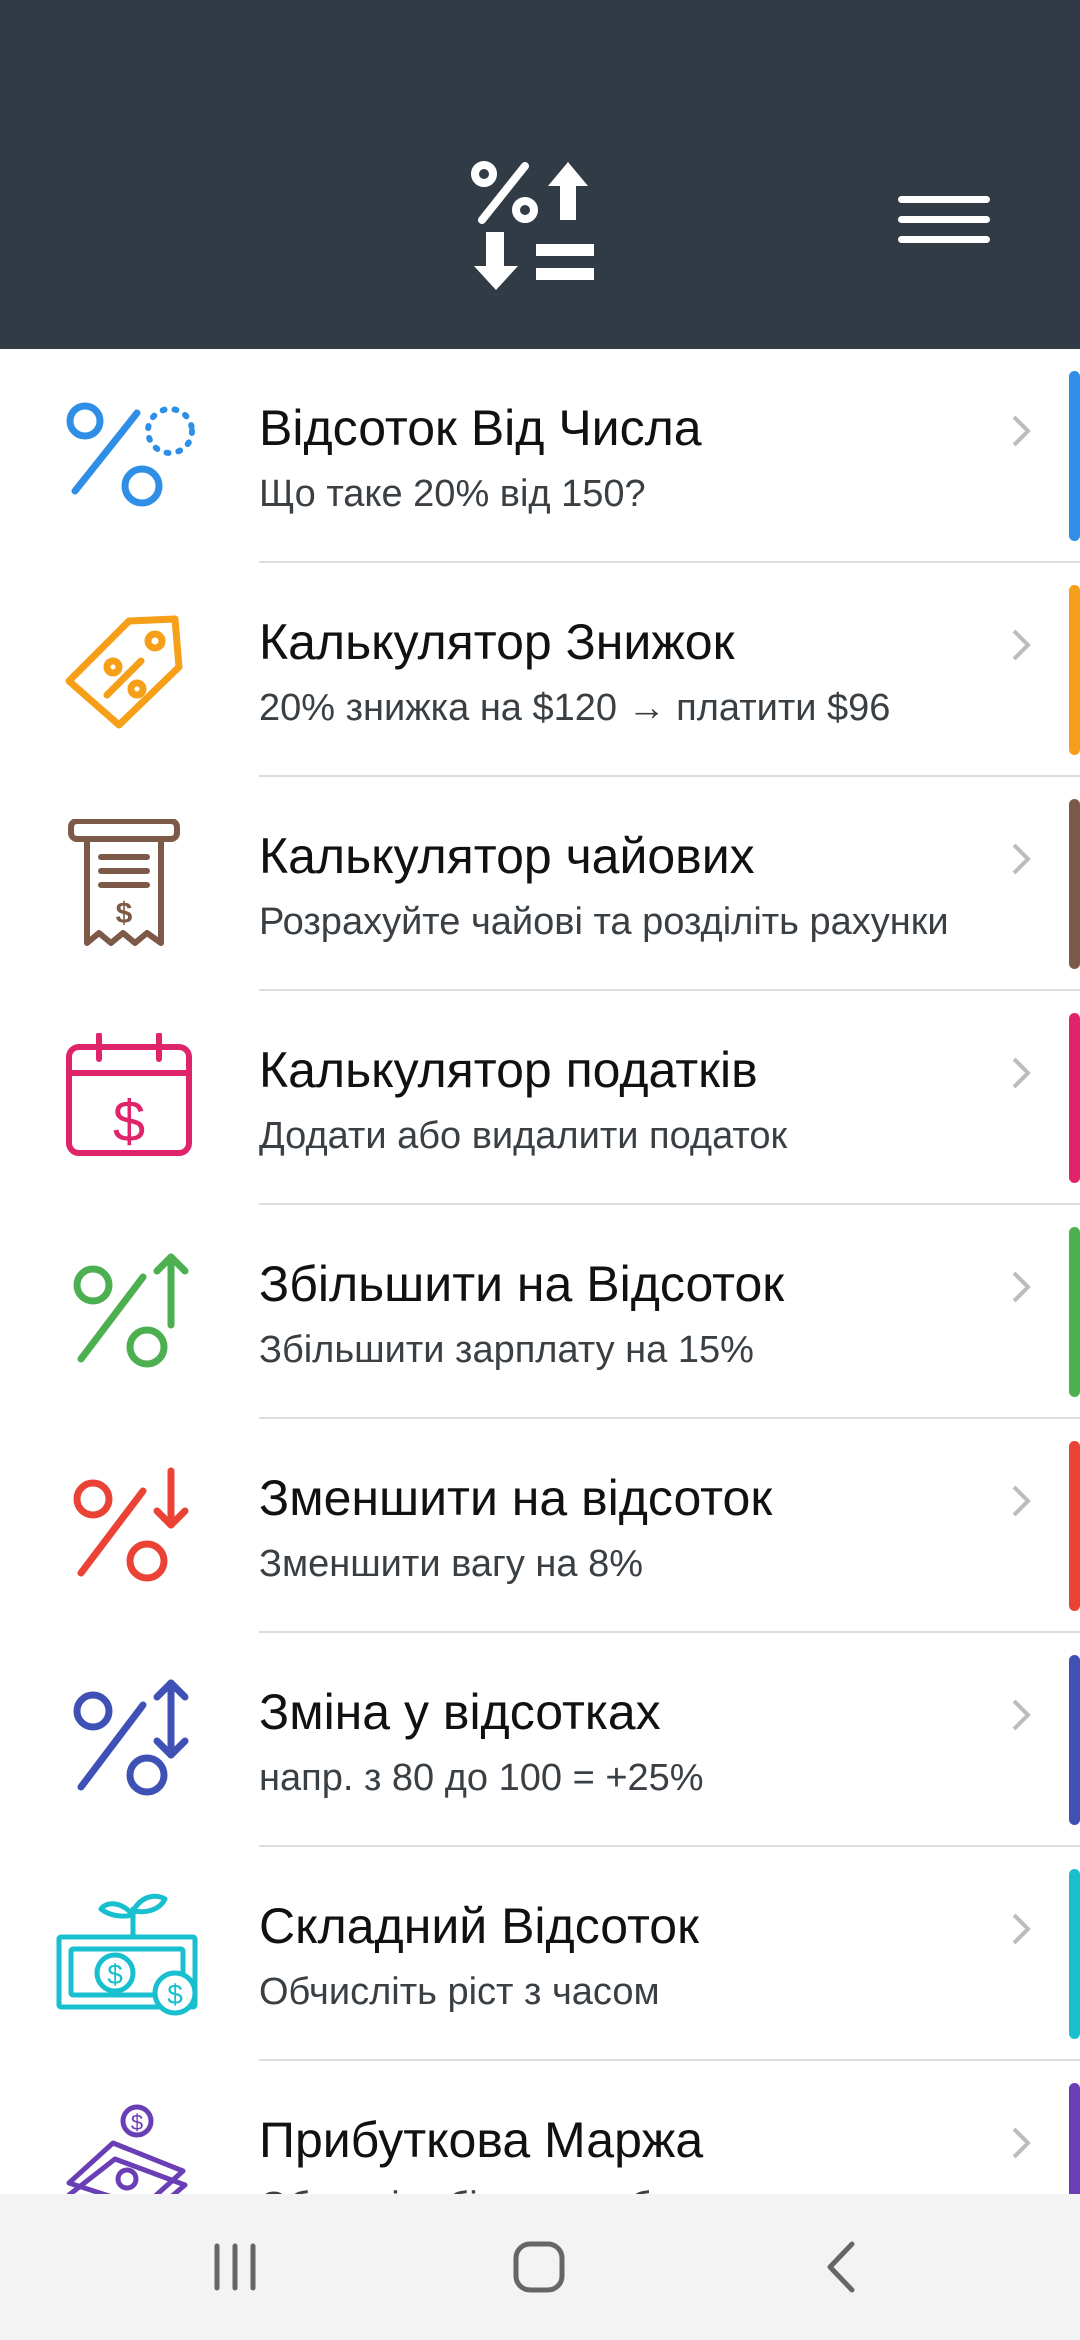 The image size is (1080, 2340). What do you see at coordinates (604, 922) in the screenshot?
I see `item-subtitle: Розрахуйте чайові та розділіть рахунки` at bounding box center [604, 922].